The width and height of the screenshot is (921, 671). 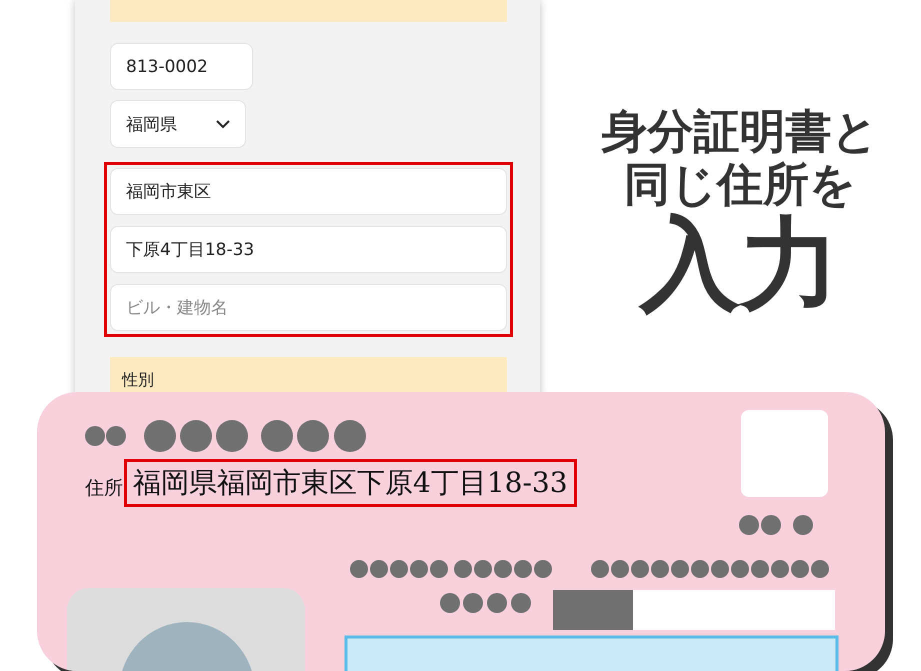 What do you see at coordinates (104, 488) in the screenshot?
I see `address-label: 住所` at bounding box center [104, 488].